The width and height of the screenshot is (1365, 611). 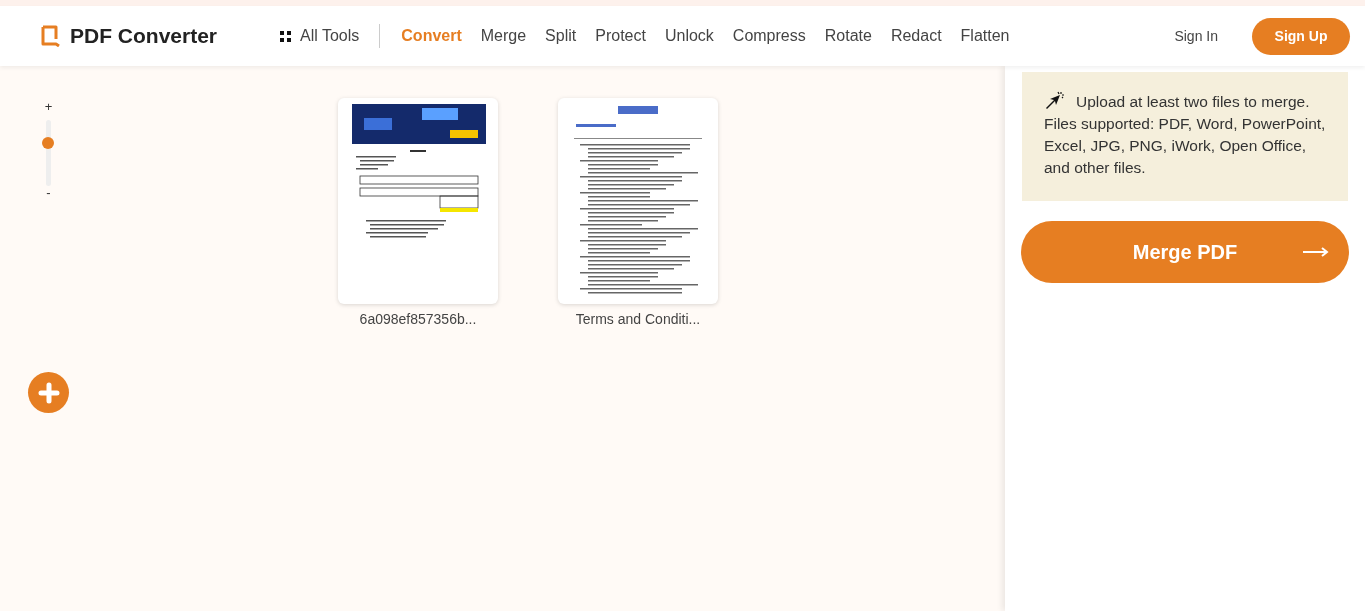 What do you see at coordinates (1055, 100) in the screenshot?
I see `cursor-click-icon` at bounding box center [1055, 100].